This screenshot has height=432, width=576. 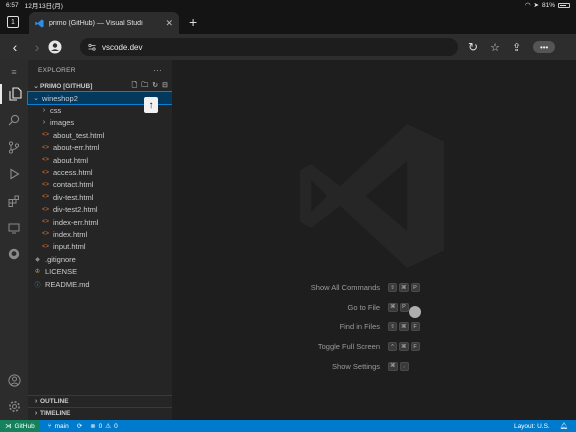 What do you see at coordinates (69, 247) in the screenshot?
I see `tree-item-label: input.html` at bounding box center [69, 247].